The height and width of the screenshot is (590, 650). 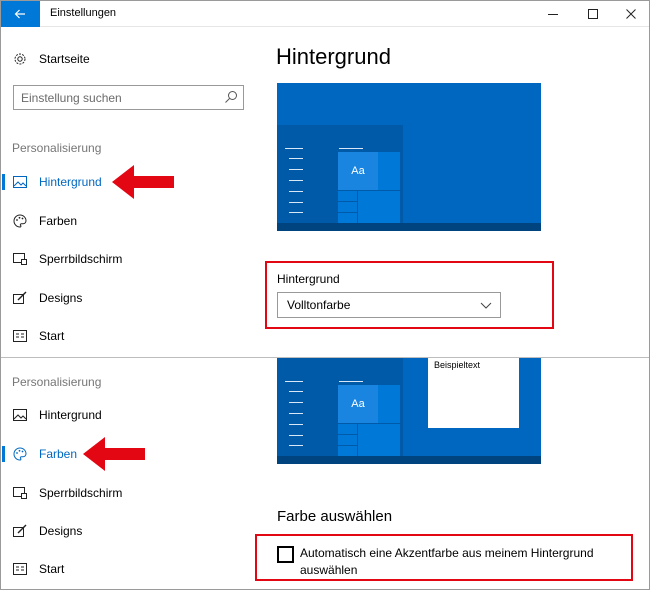 What do you see at coordinates (335, 516) in the screenshot?
I see `section-title: Farbe auswählen` at bounding box center [335, 516].